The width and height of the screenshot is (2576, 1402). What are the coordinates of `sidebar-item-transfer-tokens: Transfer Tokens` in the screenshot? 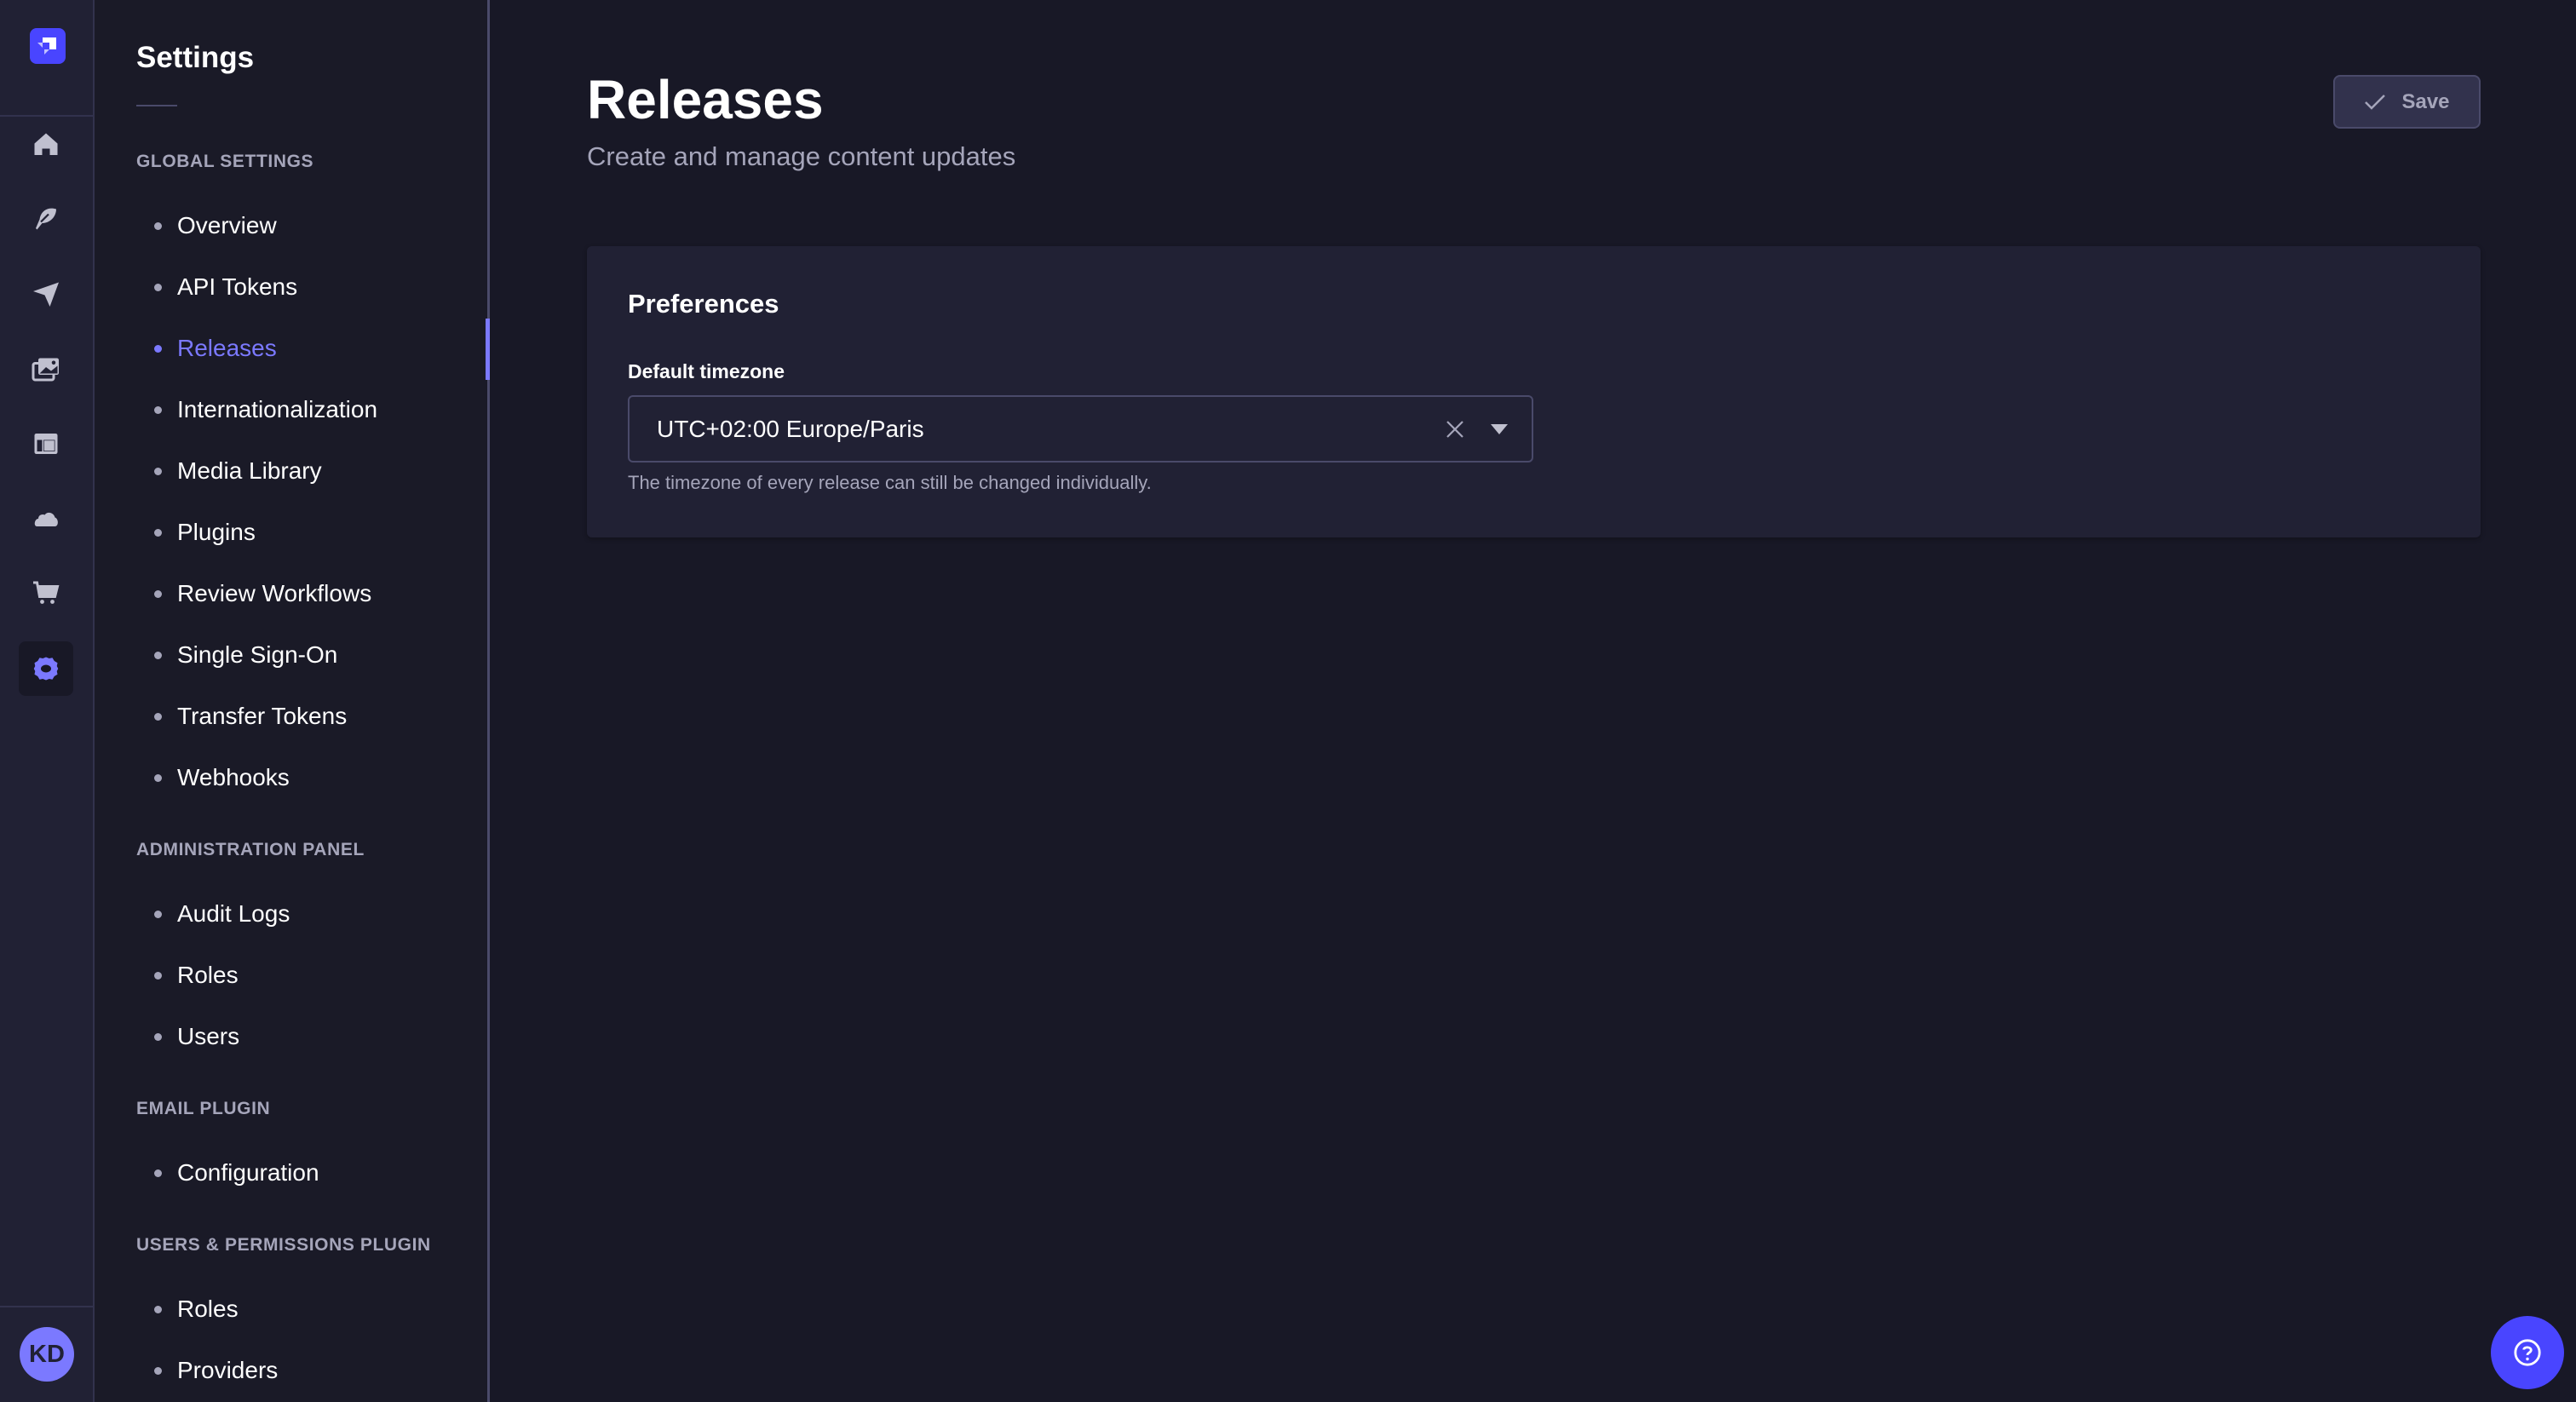 It's located at (315, 716).